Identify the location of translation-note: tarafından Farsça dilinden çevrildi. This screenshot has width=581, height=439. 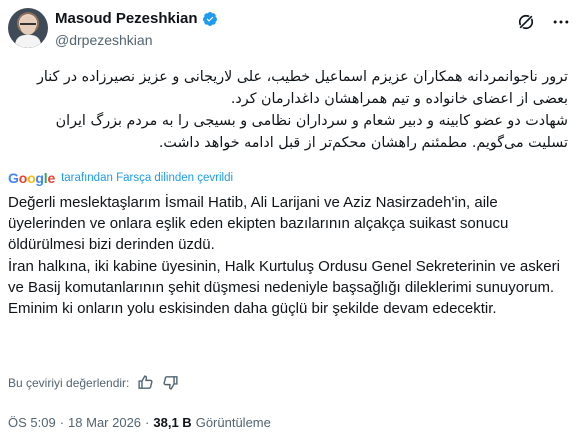
(147, 178).